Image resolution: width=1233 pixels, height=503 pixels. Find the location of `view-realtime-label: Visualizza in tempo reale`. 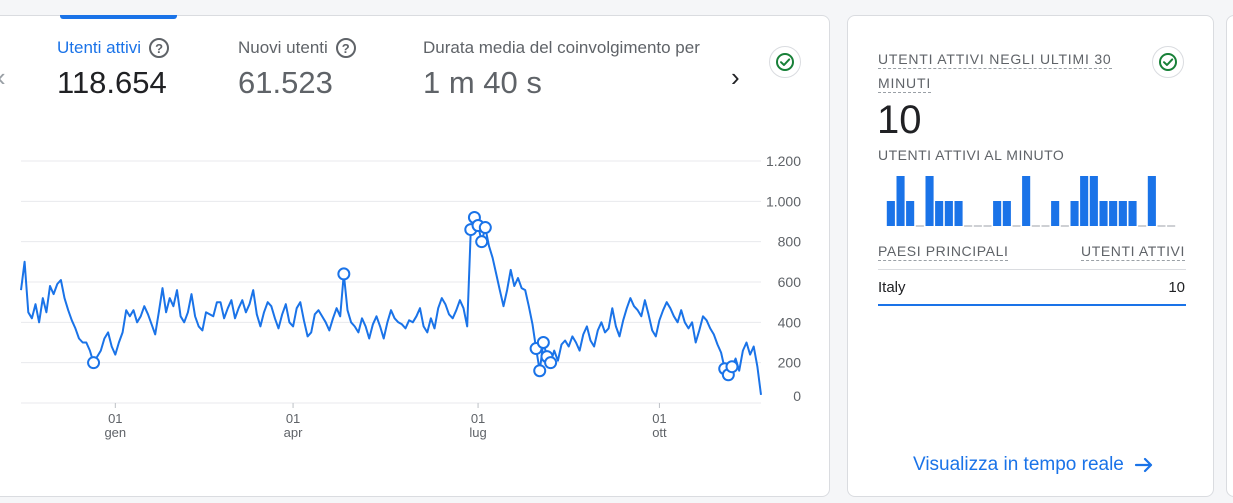

view-realtime-label: Visualizza in tempo reale is located at coordinates (1018, 464).